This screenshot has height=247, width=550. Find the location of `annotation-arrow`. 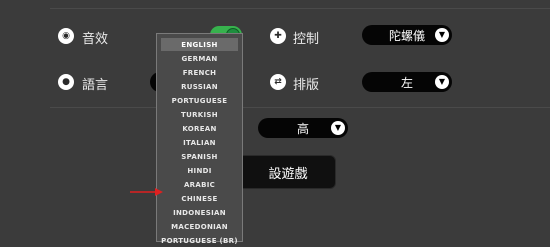

annotation-arrow is located at coordinates (146, 192).